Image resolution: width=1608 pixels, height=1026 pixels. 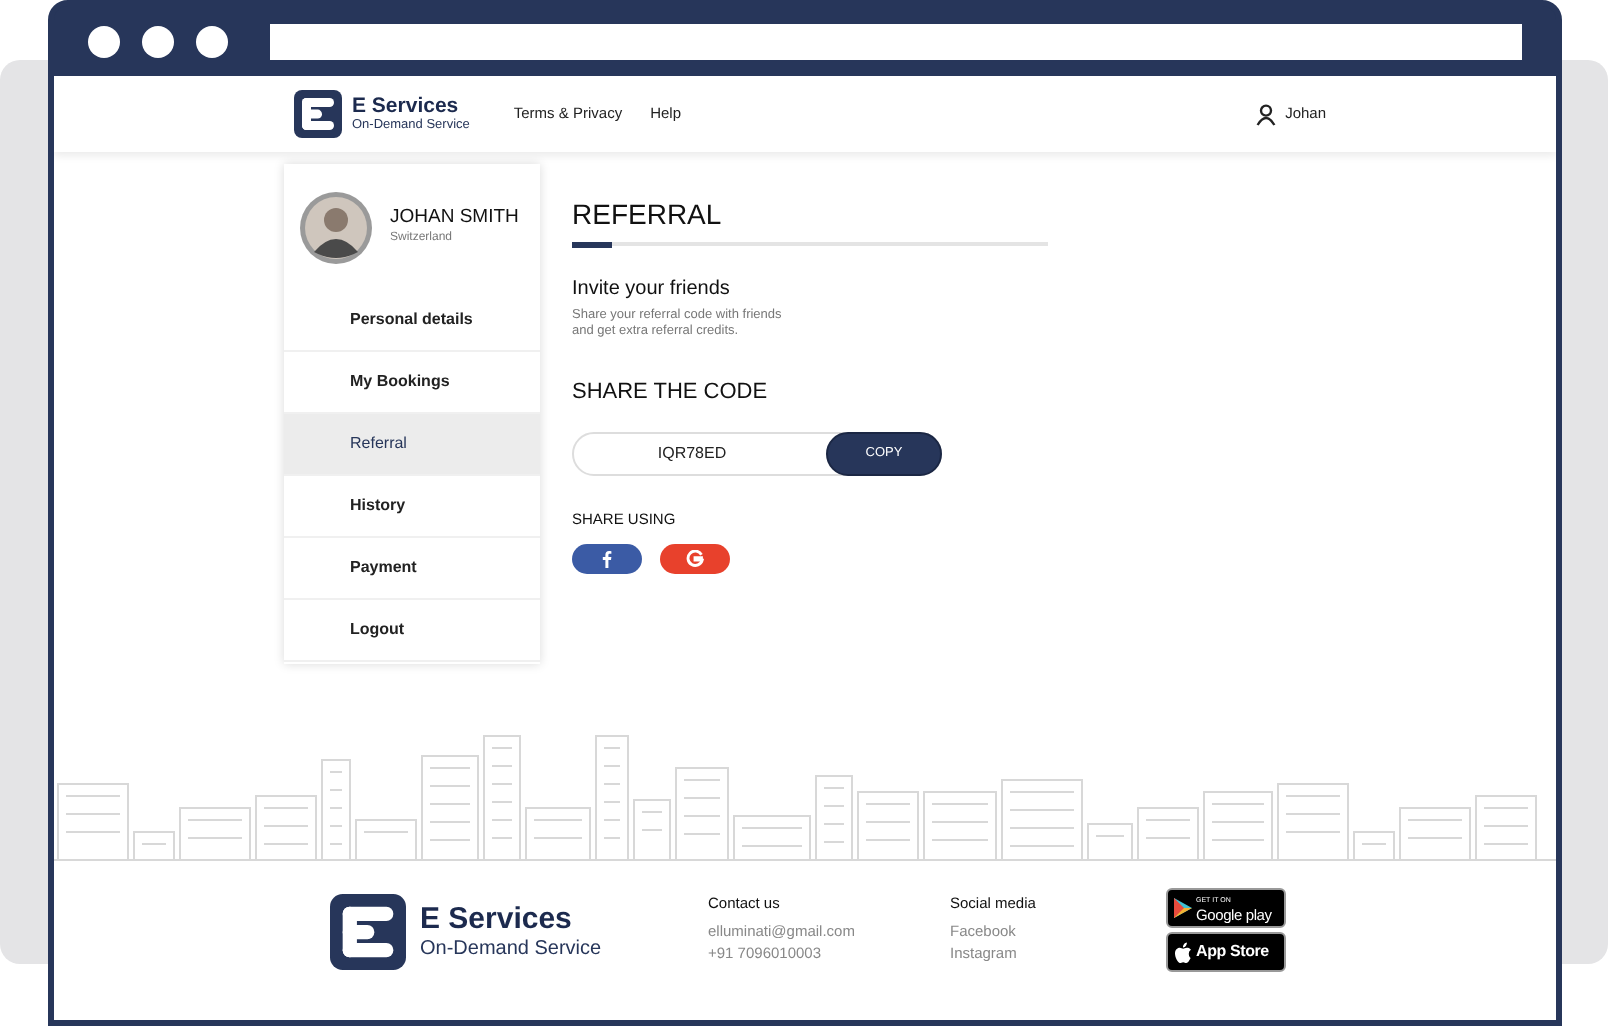 I want to click on badge-store-name: App Store, so click(x=1232, y=952).